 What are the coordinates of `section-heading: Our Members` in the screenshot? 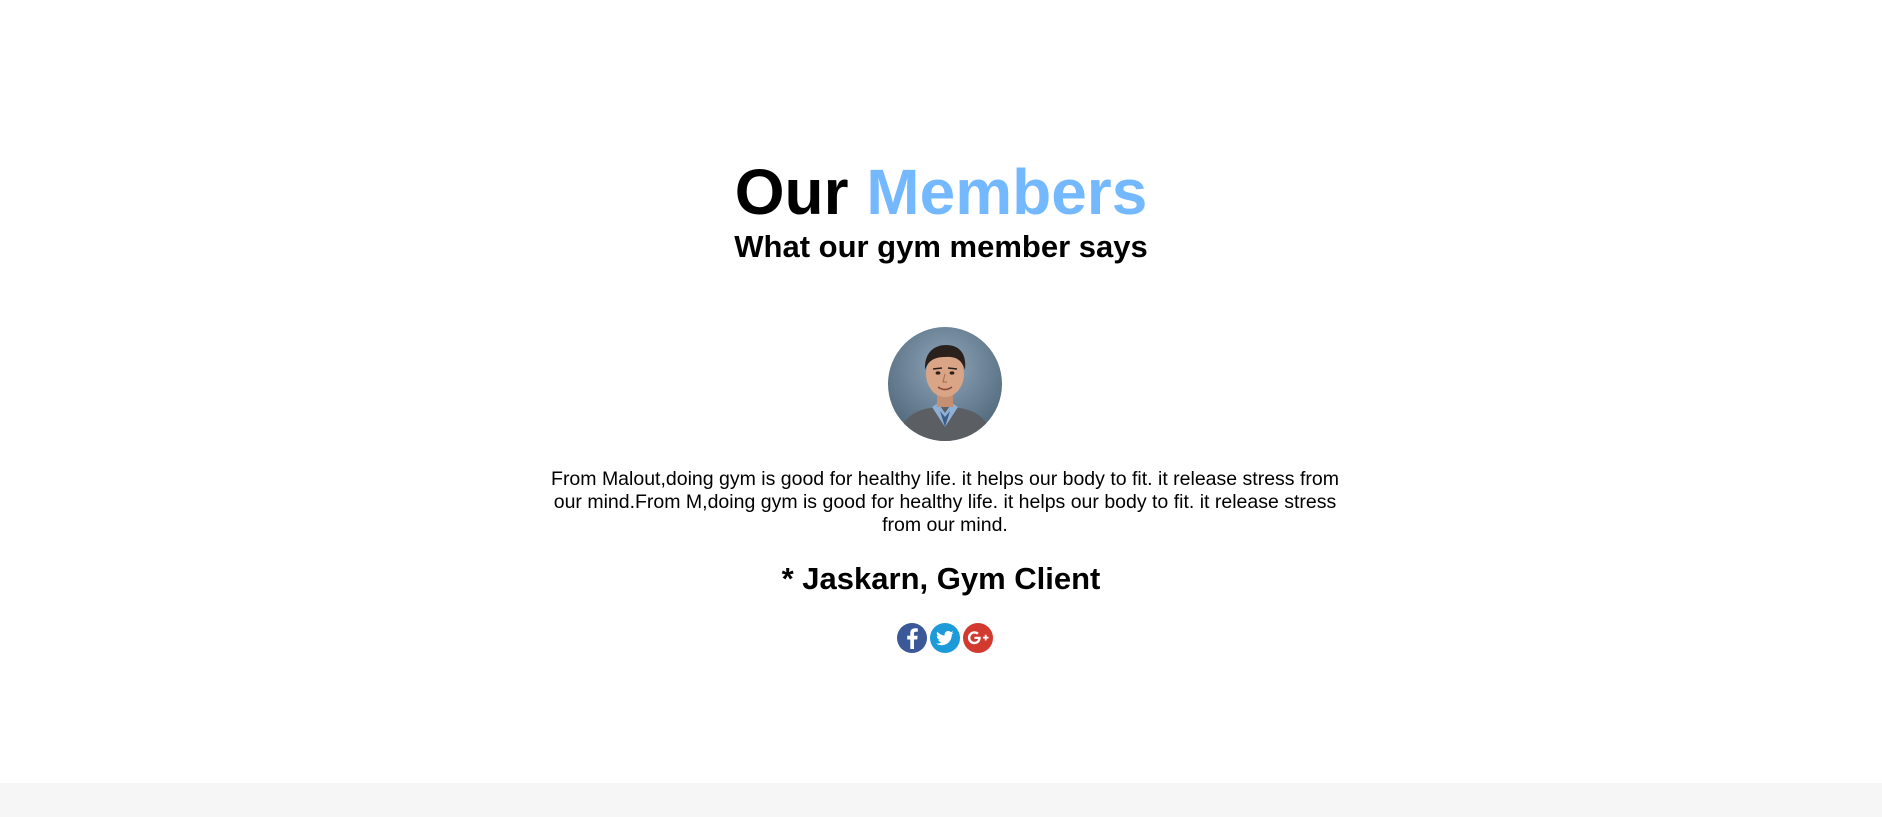 It's located at (941, 192).